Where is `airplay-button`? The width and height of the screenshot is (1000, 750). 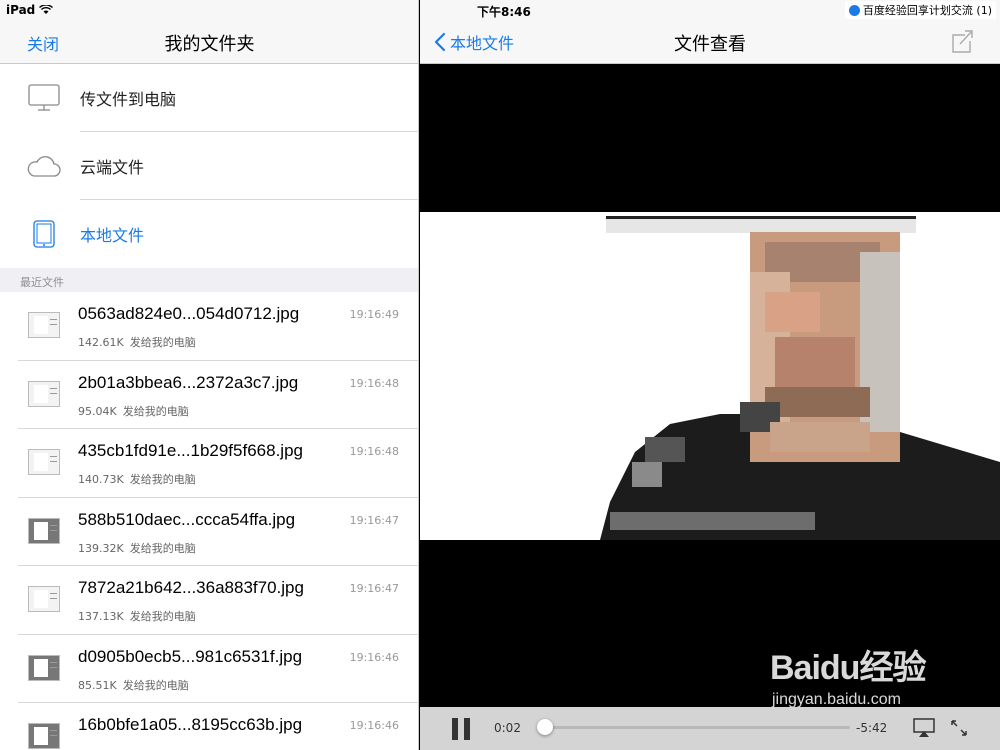
airplay-button is located at coordinates (924, 728).